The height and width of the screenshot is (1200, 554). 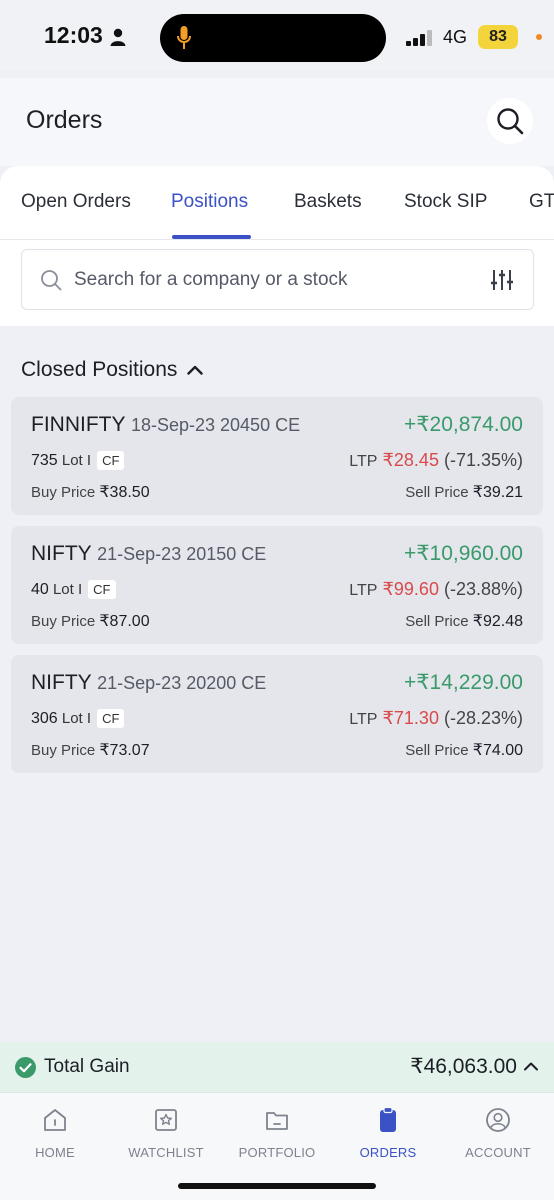 What do you see at coordinates (498, 1152) in the screenshot?
I see `nav-account-label: ACCOUNT` at bounding box center [498, 1152].